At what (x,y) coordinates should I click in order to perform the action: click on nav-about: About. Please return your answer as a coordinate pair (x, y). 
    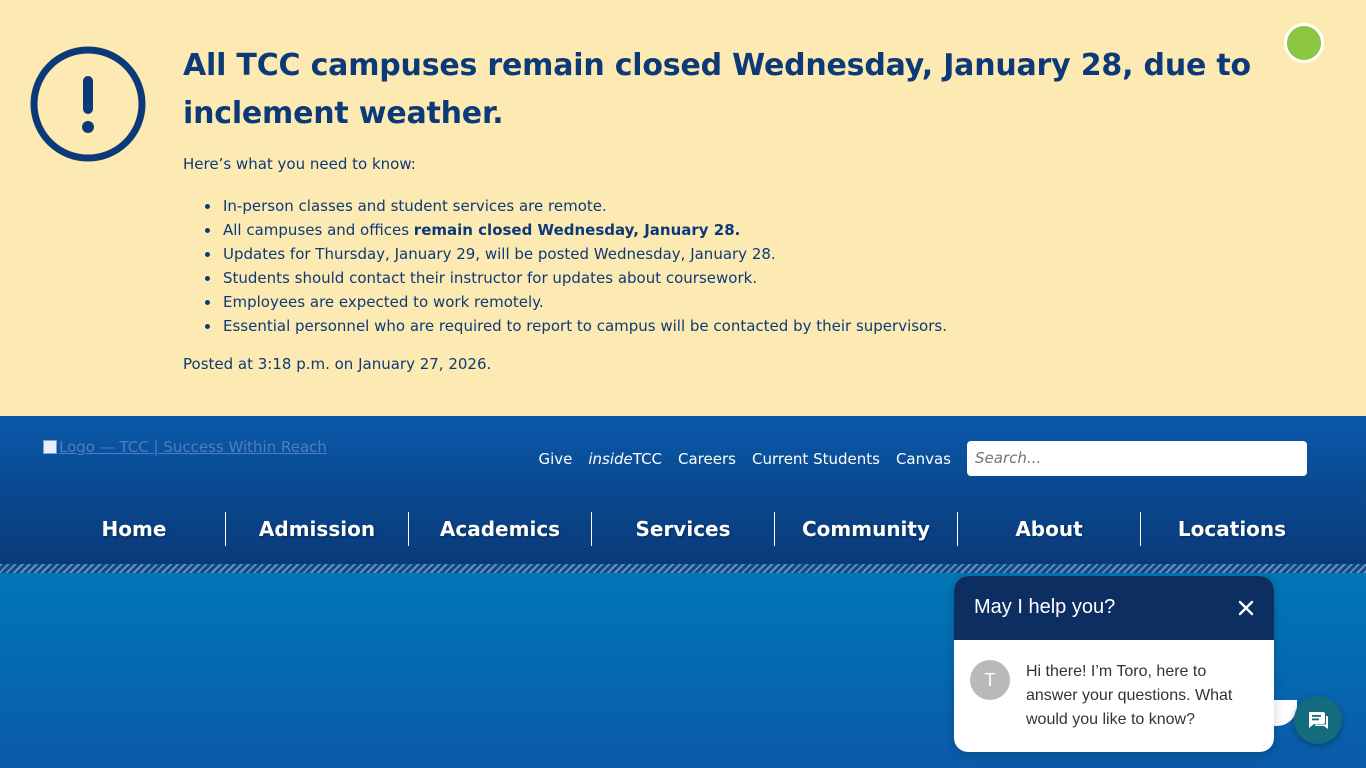
    Looking at the image, I should click on (1049, 529).